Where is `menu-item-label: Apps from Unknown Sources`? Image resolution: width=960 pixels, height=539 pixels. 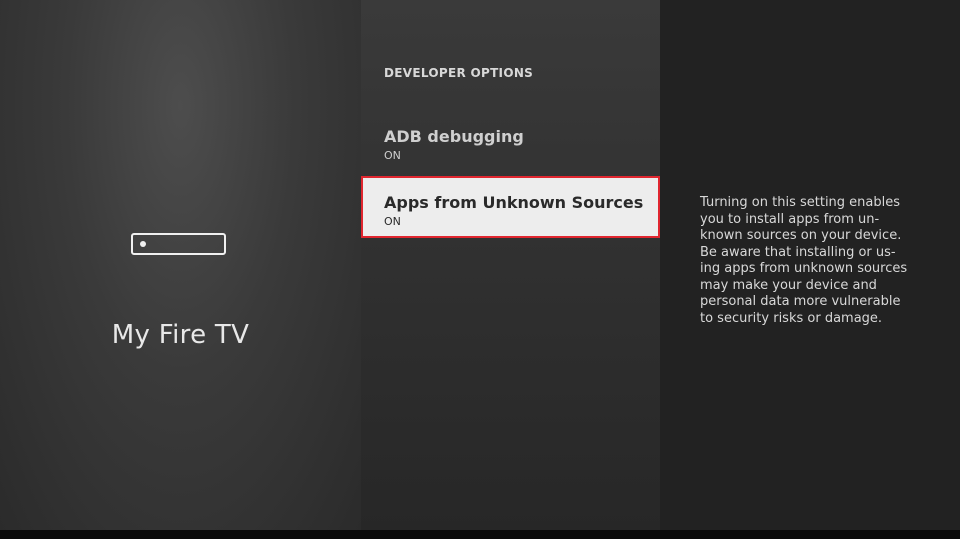 menu-item-label: Apps from Unknown Sources is located at coordinates (514, 202).